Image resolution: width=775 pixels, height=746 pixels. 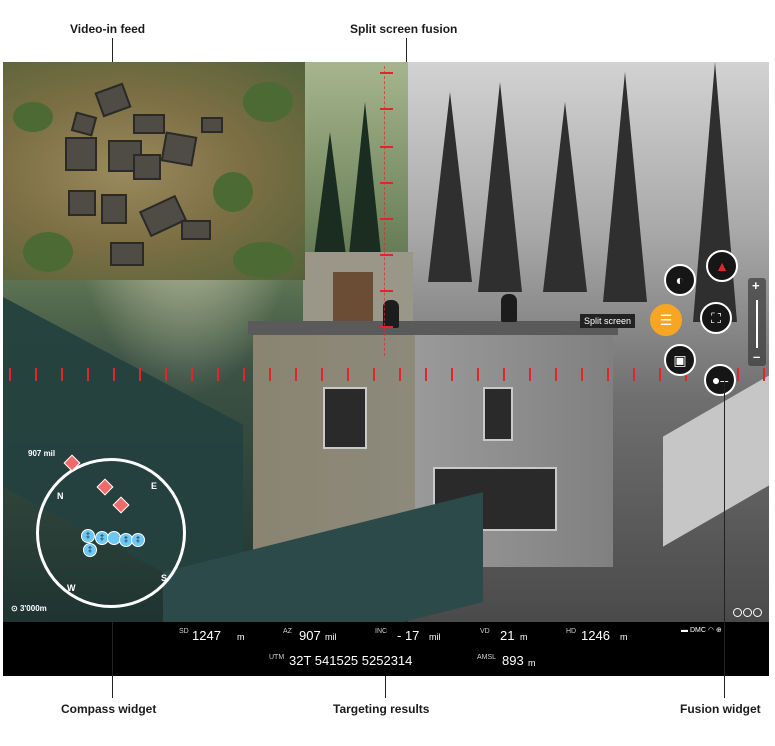 I want to click on dmc-label: DMC, so click(x=697, y=630).